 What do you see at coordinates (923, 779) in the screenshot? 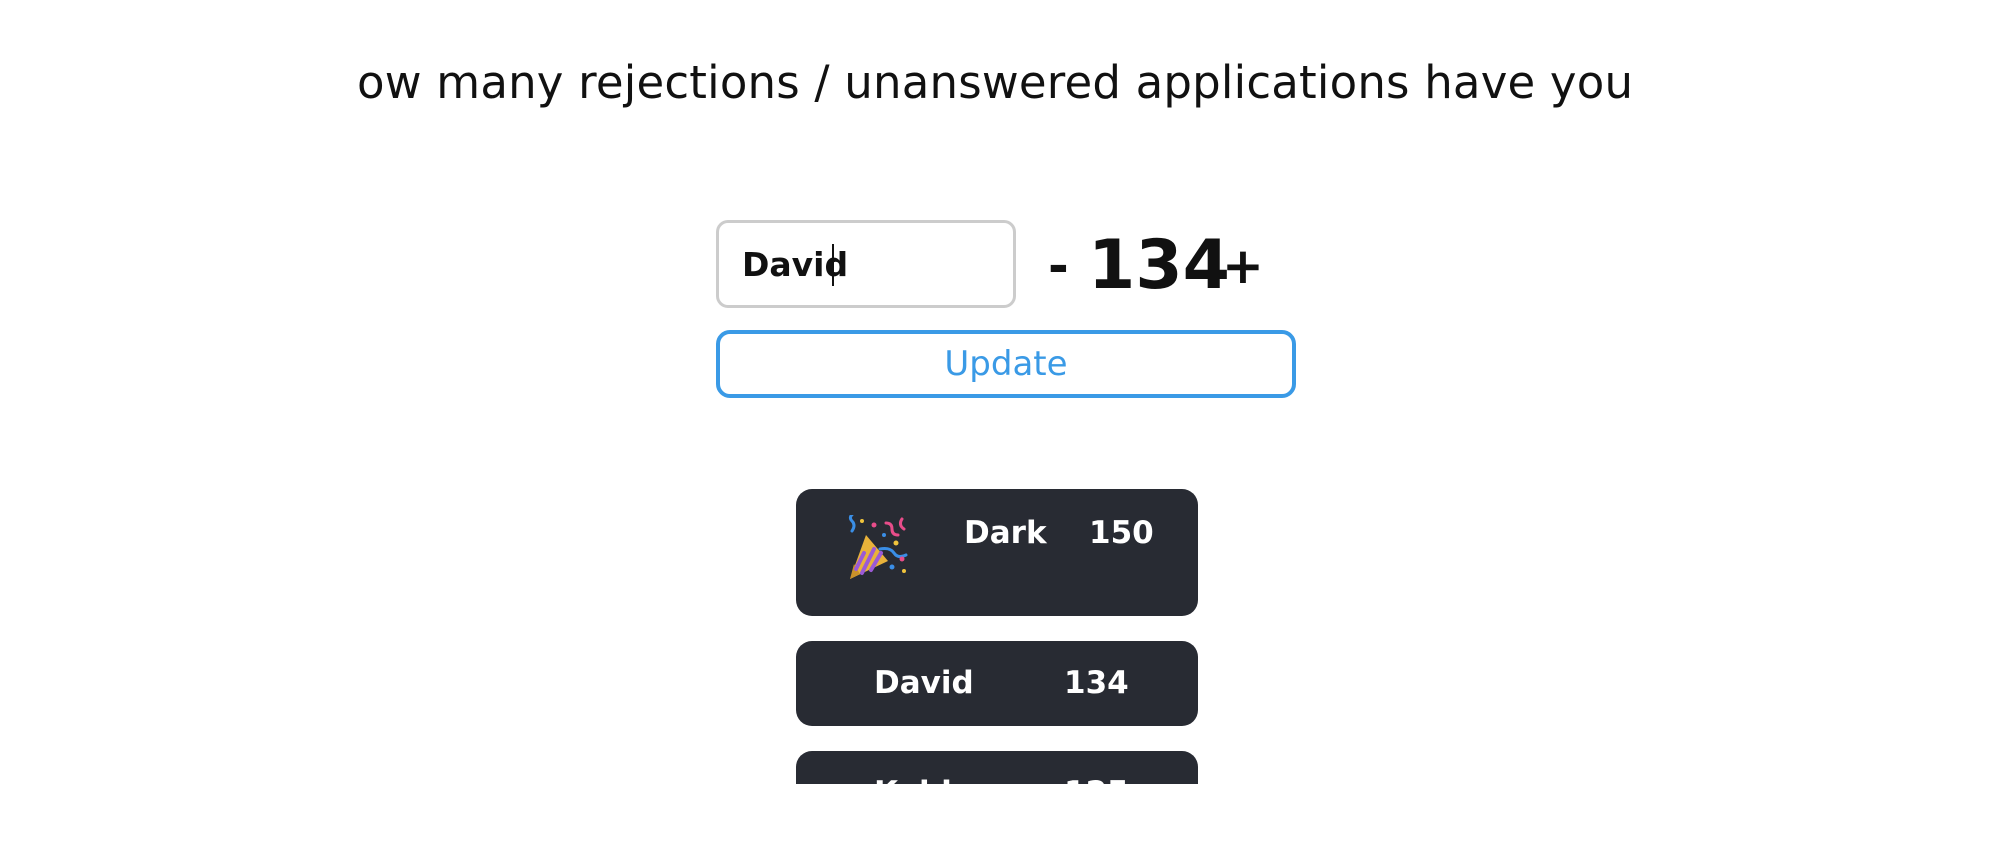
I see `leaderboard-name: Kaldo` at bounding box center [923, 779].